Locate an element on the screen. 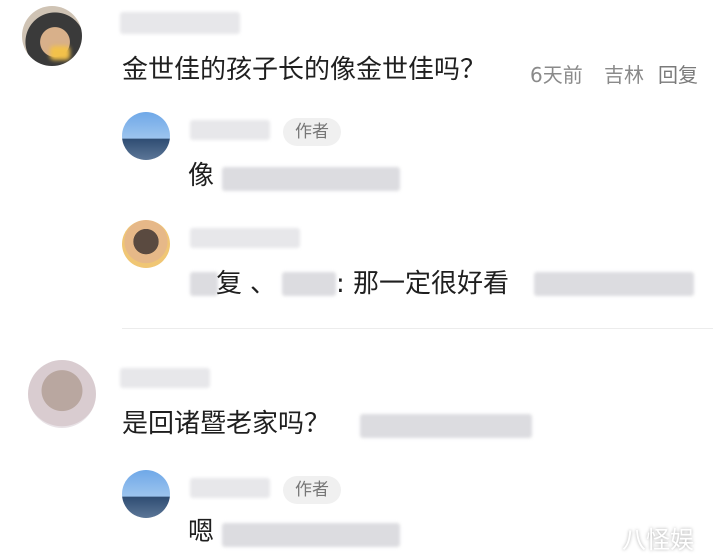  divider is located at coordinates (417, 328).